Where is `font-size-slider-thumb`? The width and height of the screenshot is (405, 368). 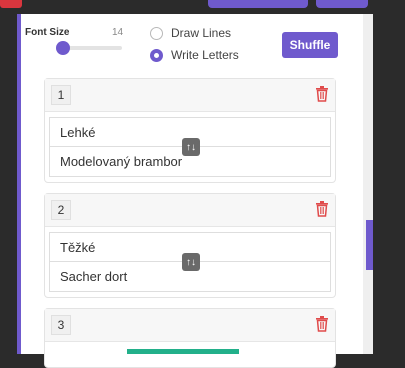 font-size-slider-thumb is located at coordinates (63, 48).